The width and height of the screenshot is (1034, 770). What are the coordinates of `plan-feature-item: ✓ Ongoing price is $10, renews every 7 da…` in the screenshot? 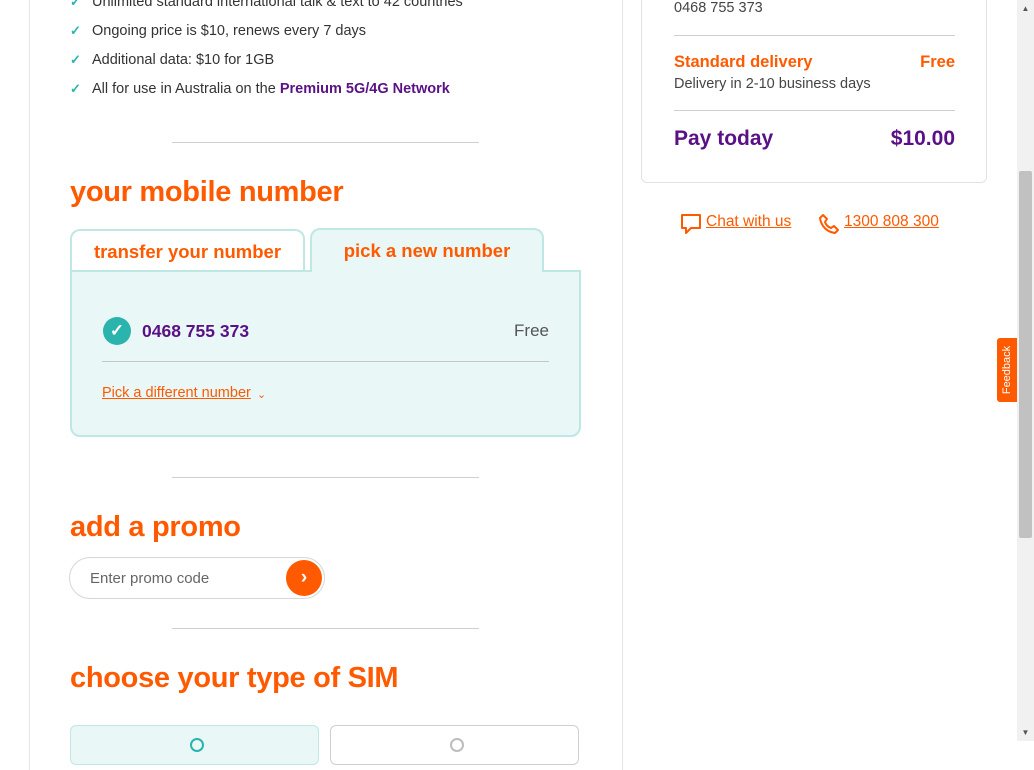 It's located at (218, 31).